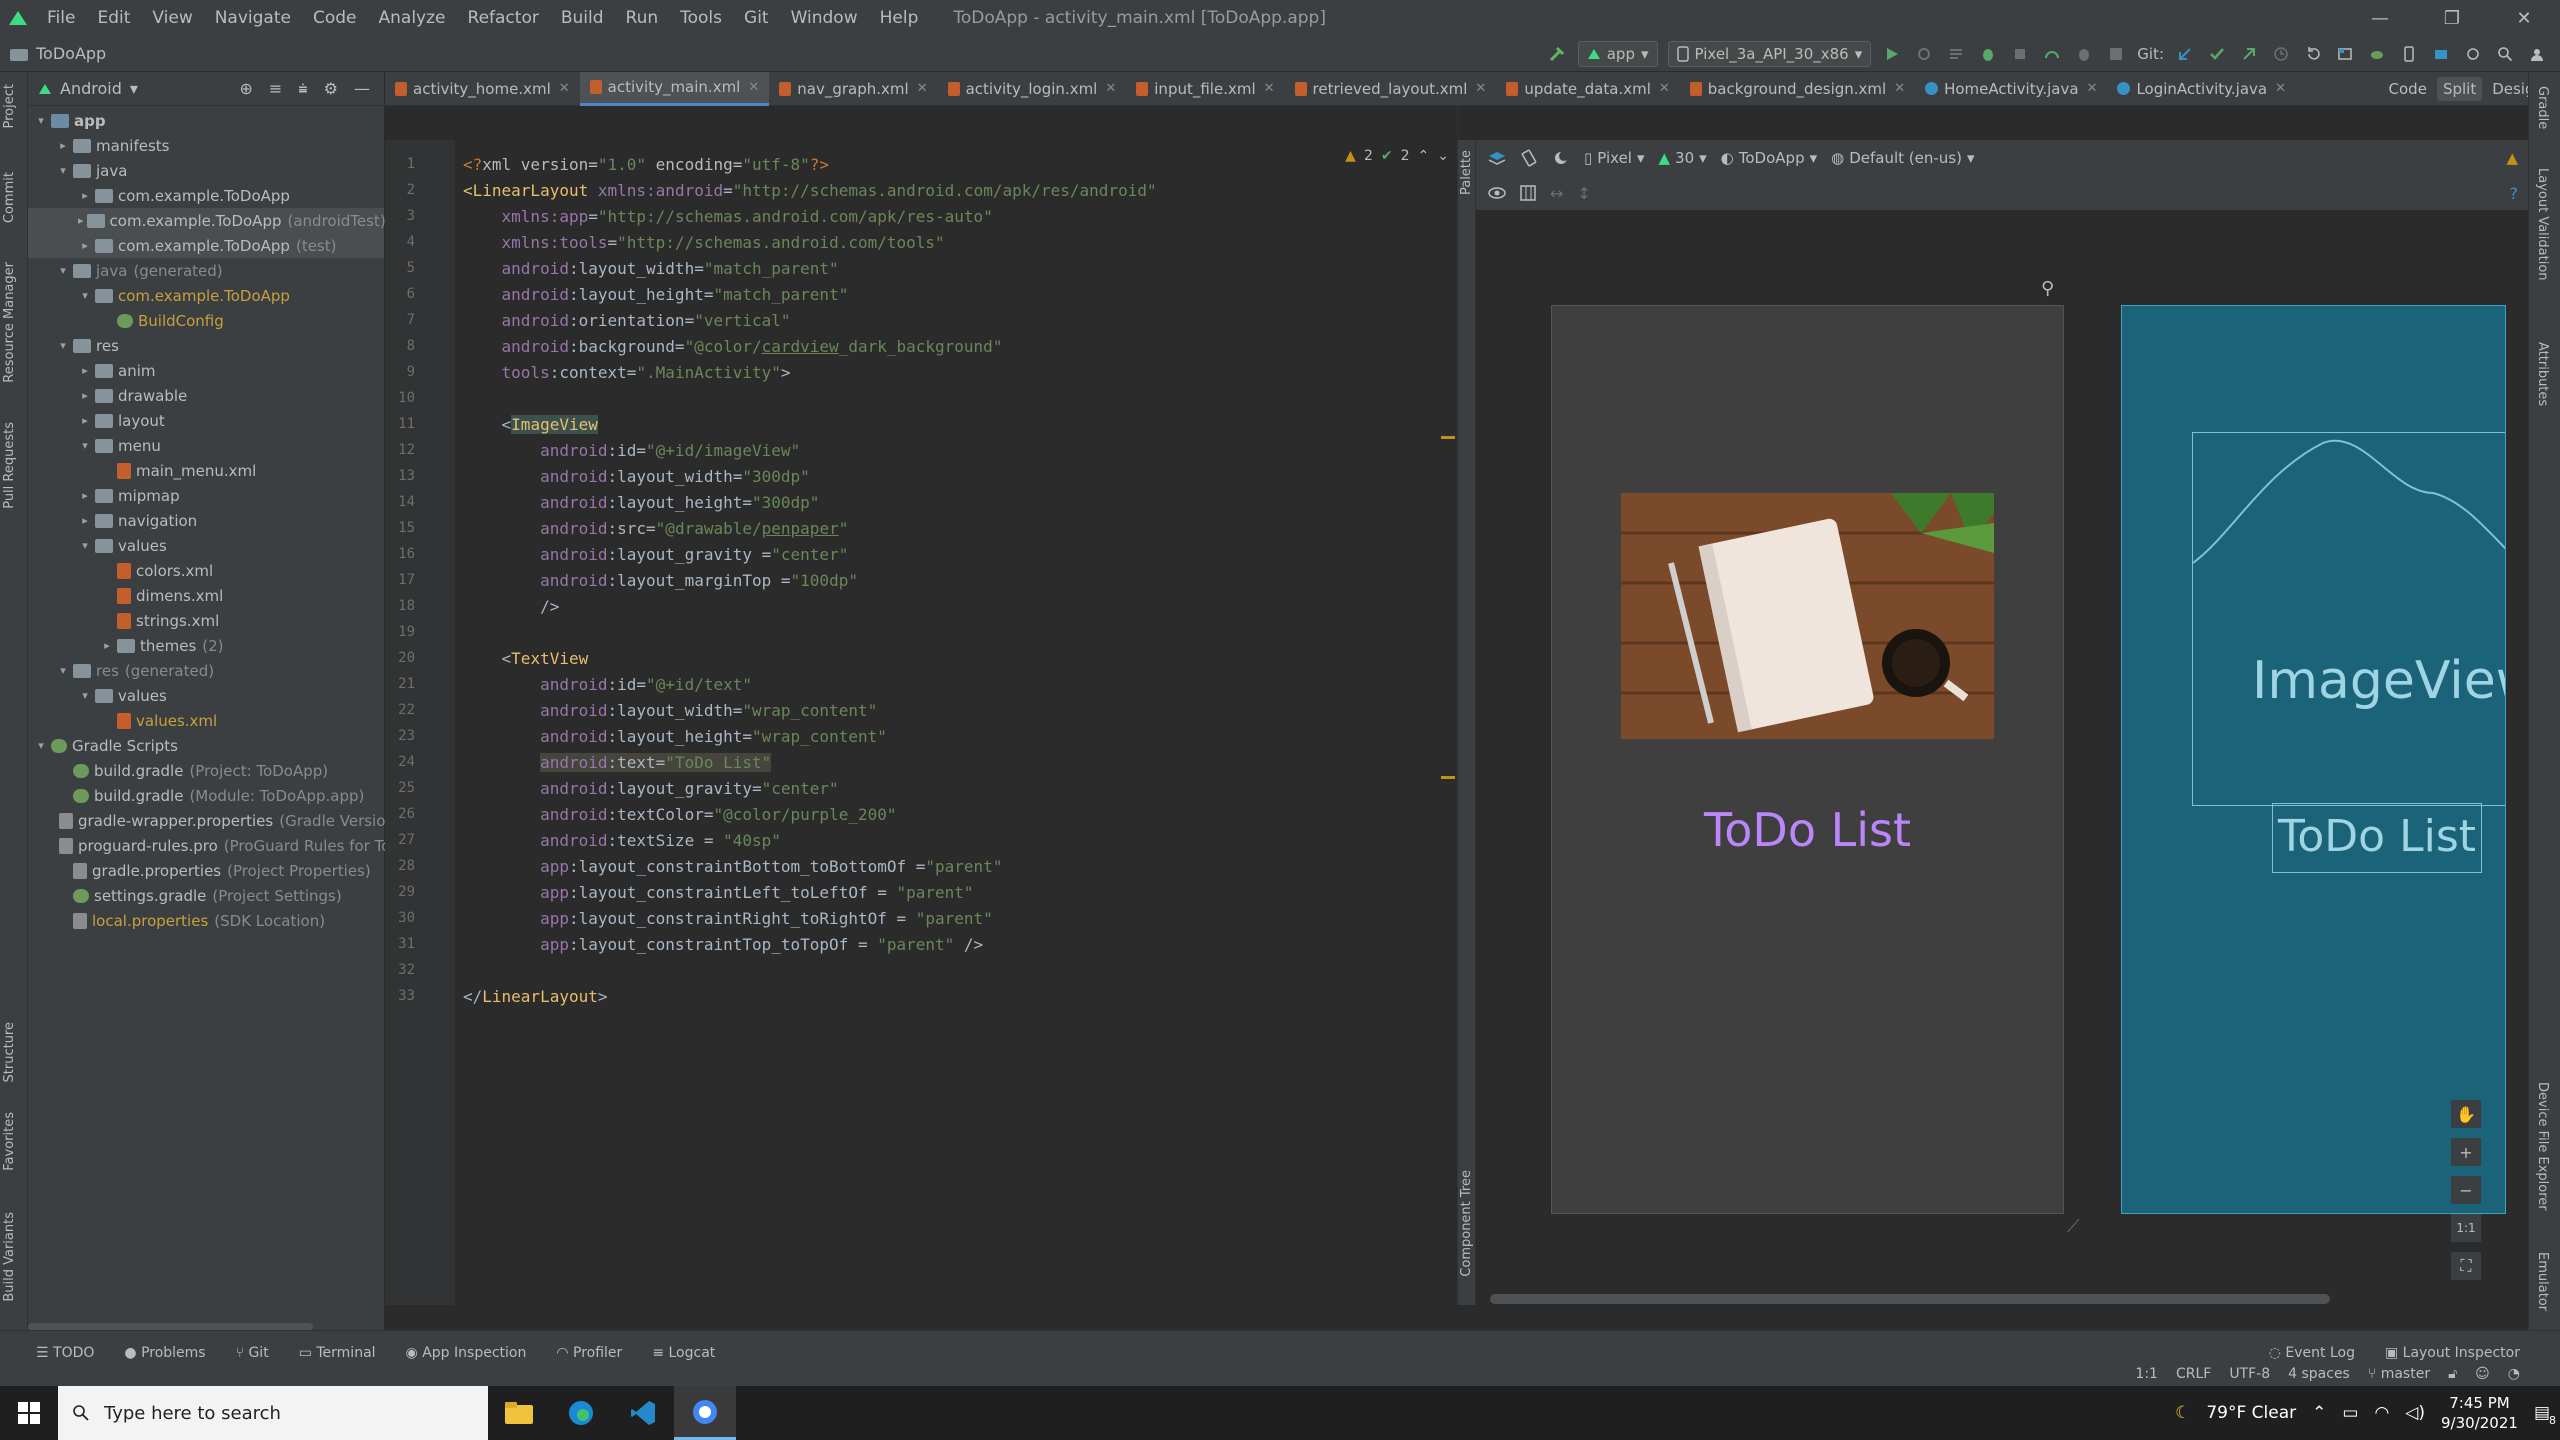  Describe the element at coordinates (607, 685) in the screenshot. I see `code-line: android:id="@+id/text"` at that location.